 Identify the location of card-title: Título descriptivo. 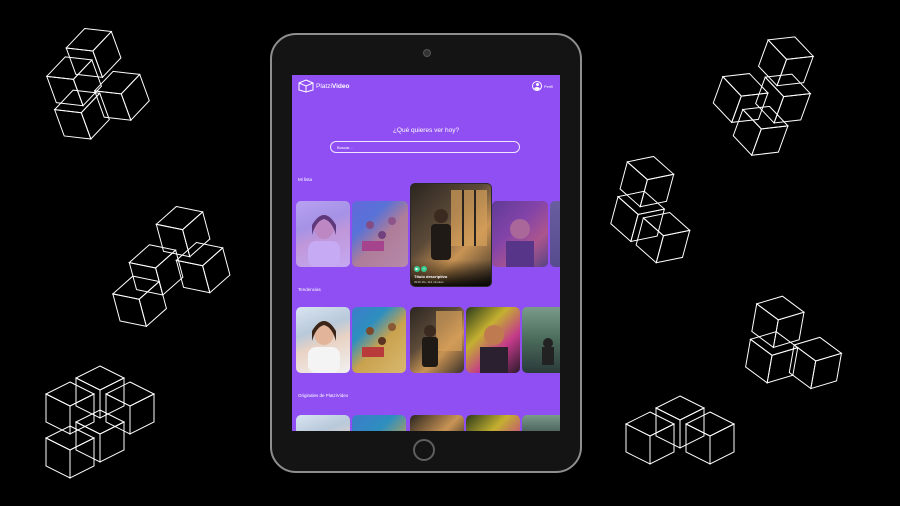
(431, 276).